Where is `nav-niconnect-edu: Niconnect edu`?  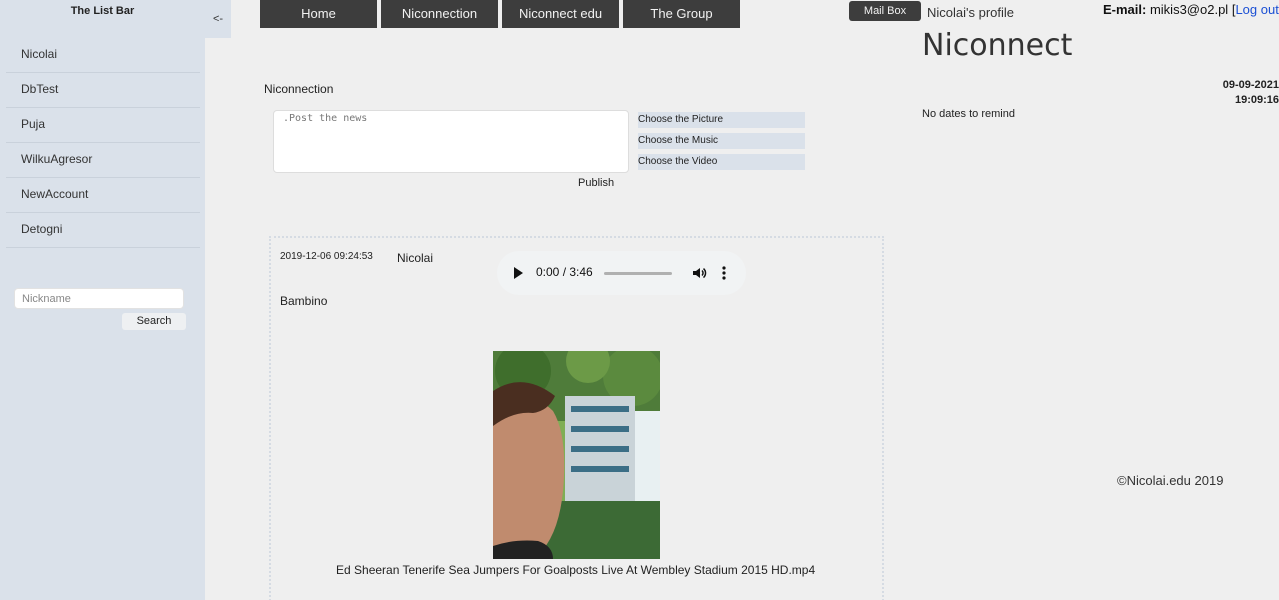 nav-niconnect-edu: Niconnect edu is located at coordinates (560, 14).